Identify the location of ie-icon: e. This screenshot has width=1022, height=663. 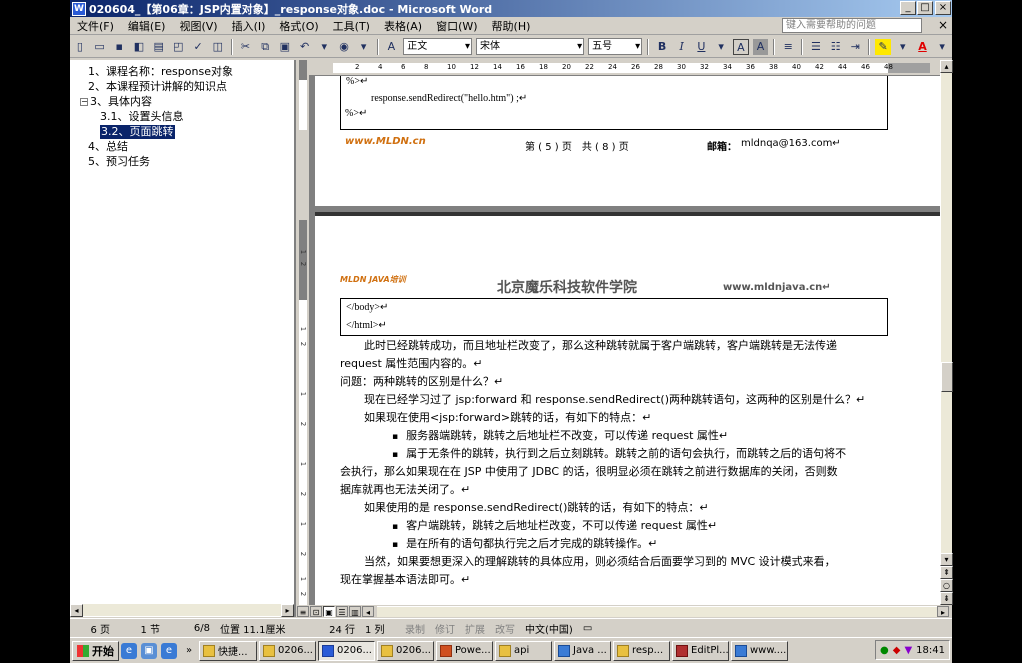
(129, 650).